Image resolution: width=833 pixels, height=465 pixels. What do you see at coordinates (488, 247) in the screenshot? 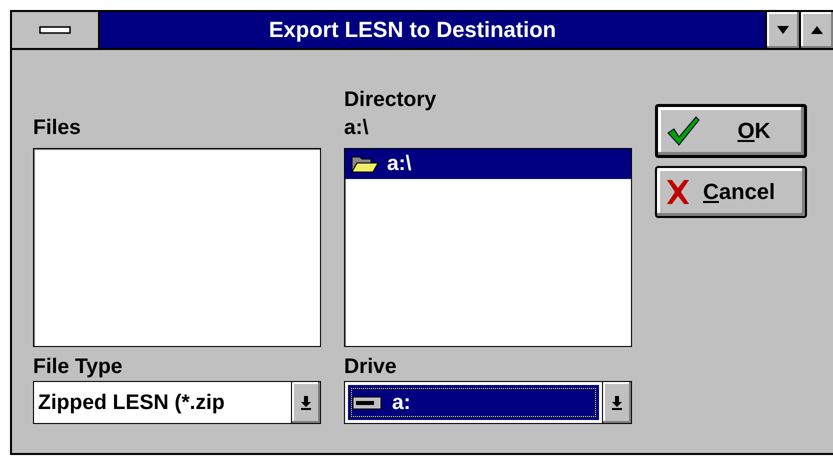
I see `directory-list: a:\` at bounding box center [488, 247].